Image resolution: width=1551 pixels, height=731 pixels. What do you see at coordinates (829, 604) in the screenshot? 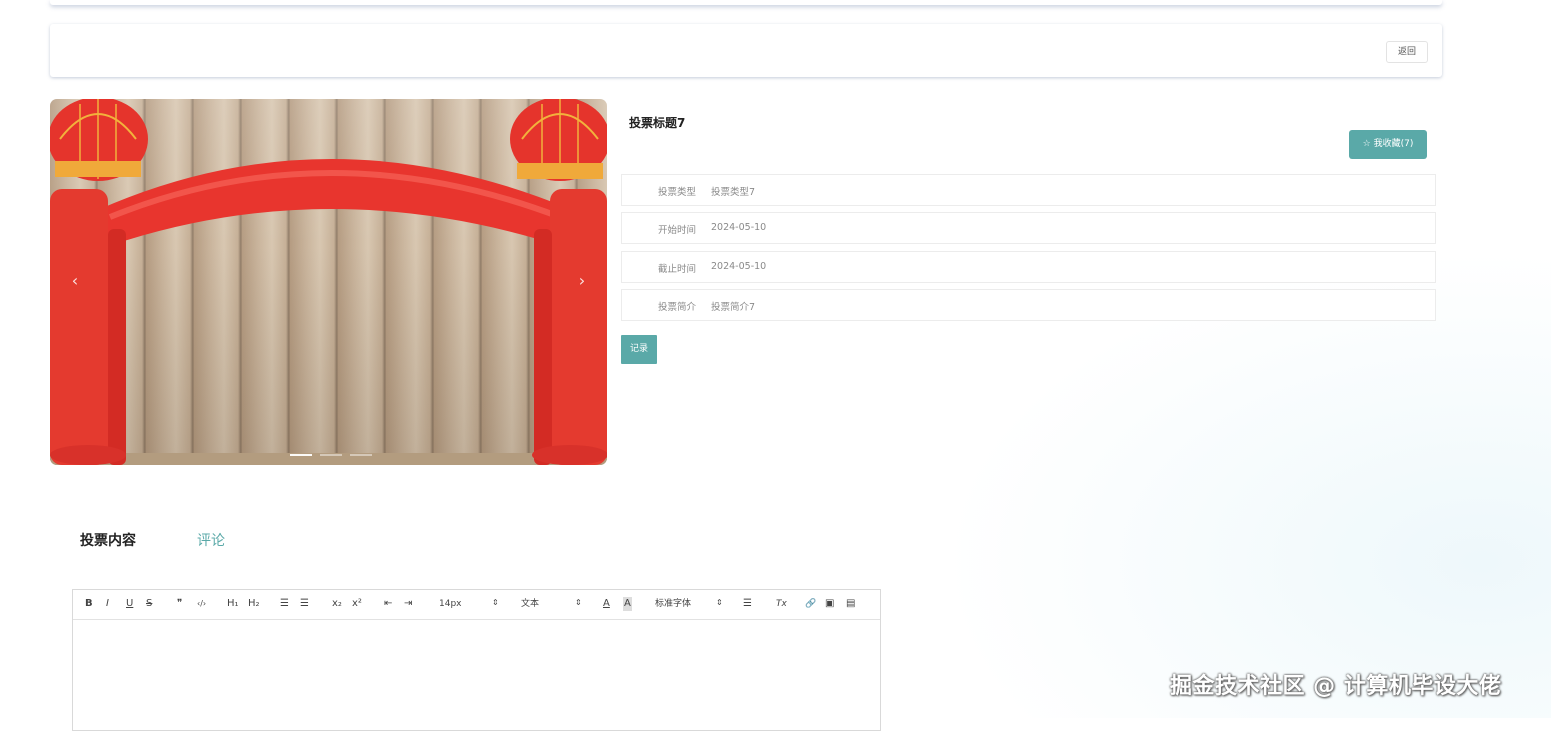
I see `image-icon: ▣` at bounding box center [829, 604].